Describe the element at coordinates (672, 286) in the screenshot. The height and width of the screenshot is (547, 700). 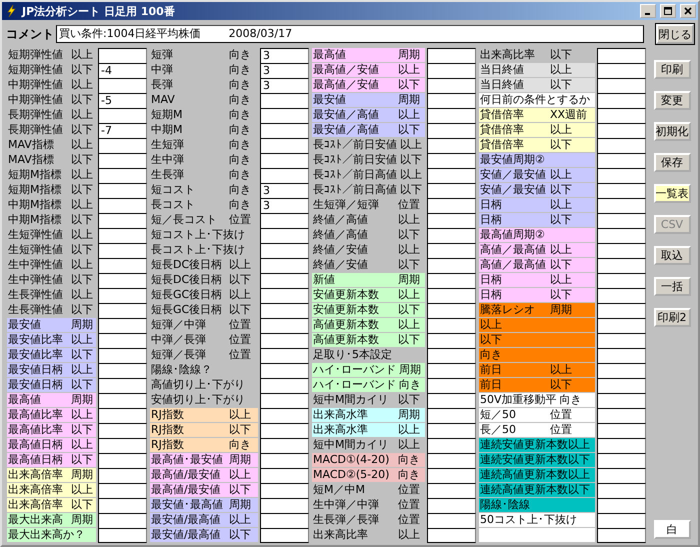
I see `action-button: 一括` at that location.